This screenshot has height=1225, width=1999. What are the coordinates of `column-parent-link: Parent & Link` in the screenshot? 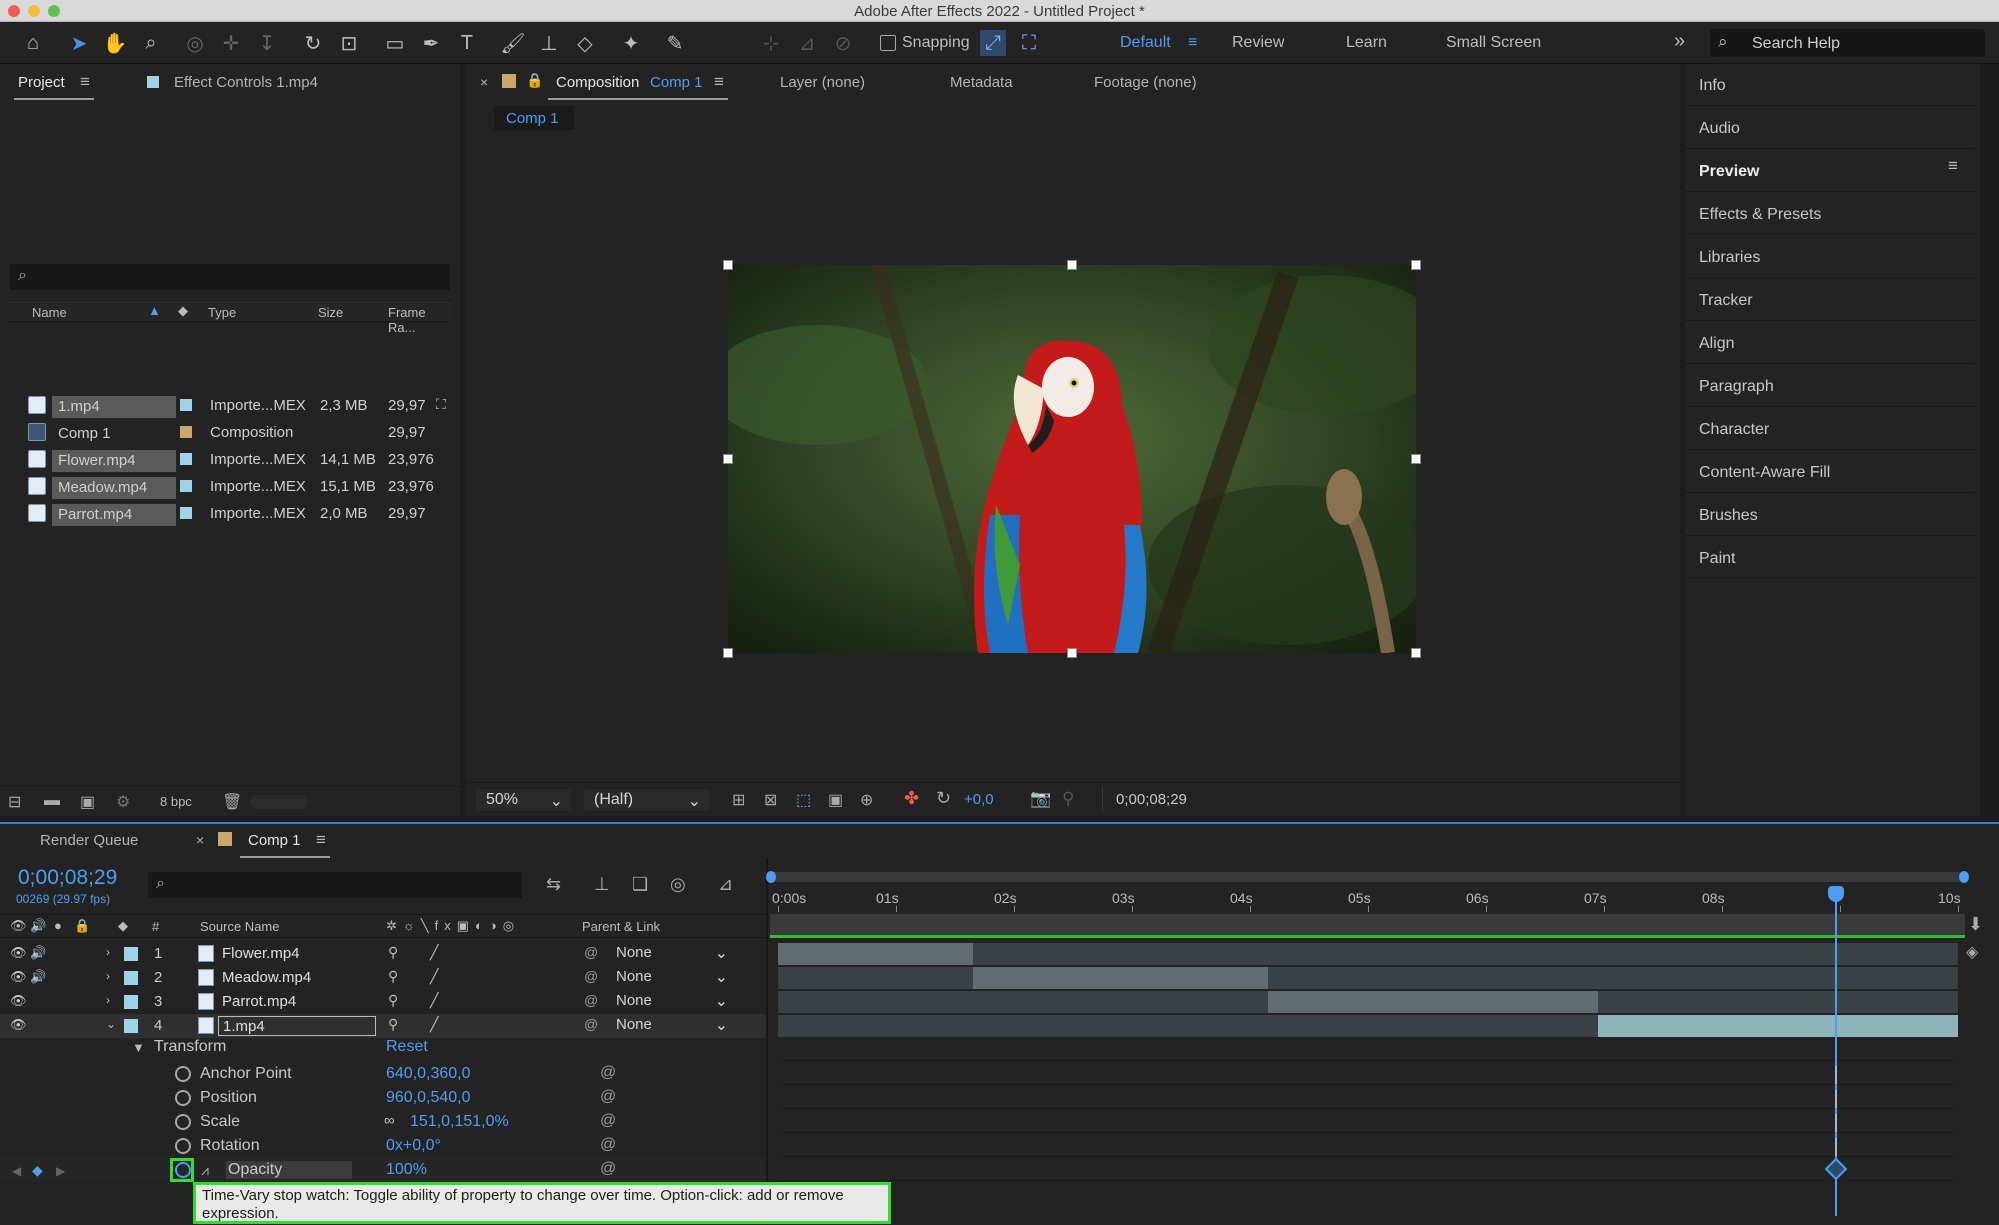 It's located at (621, 926).